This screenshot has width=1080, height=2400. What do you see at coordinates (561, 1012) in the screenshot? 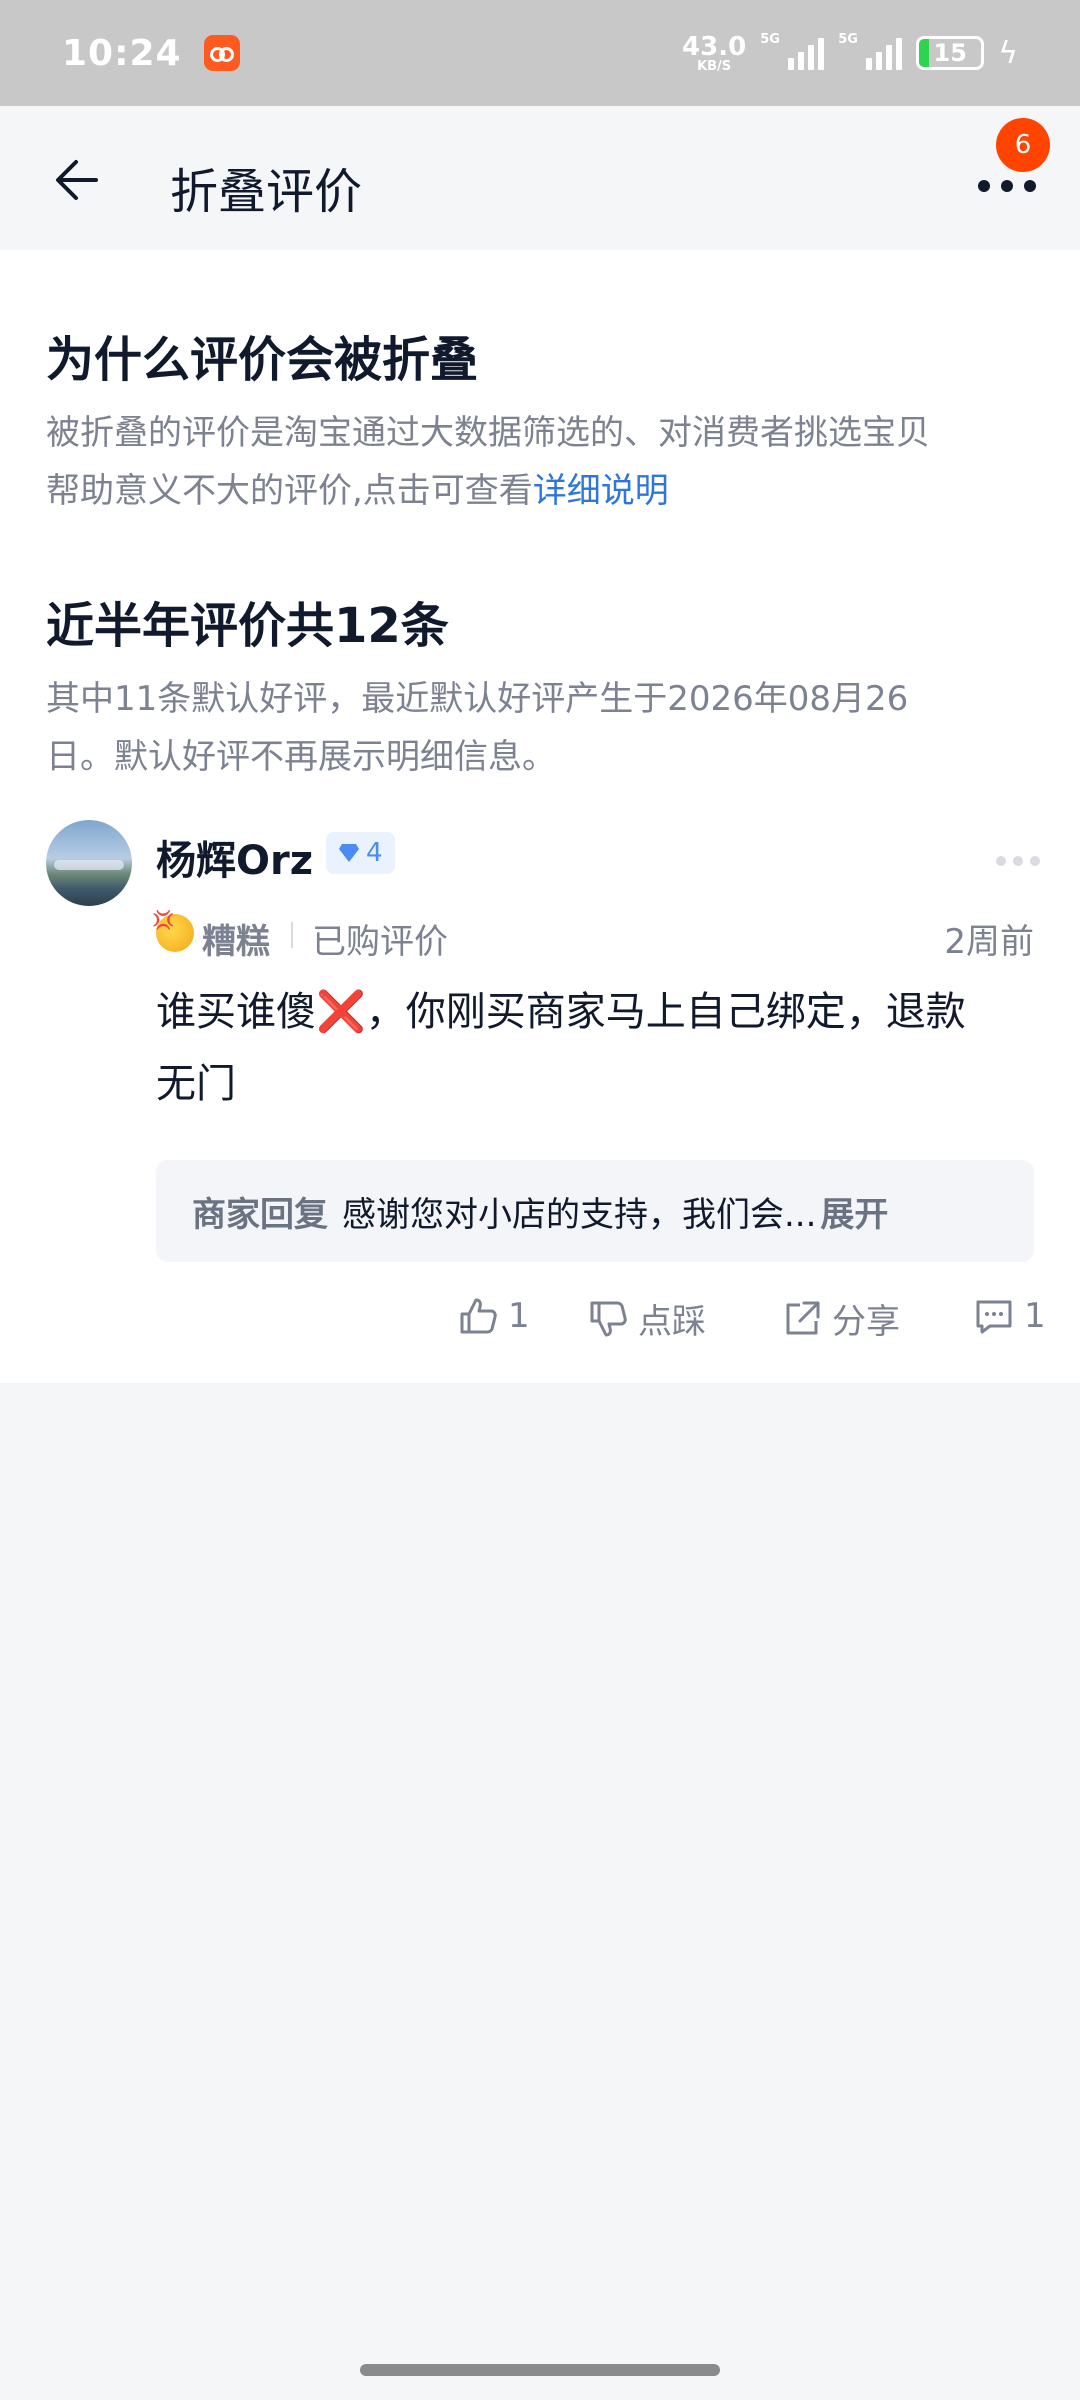
I see `review-text-line1: 谁买谁傻❌，你刚买商家马上自己绑定，退款` at bounding box center [561, 1012].